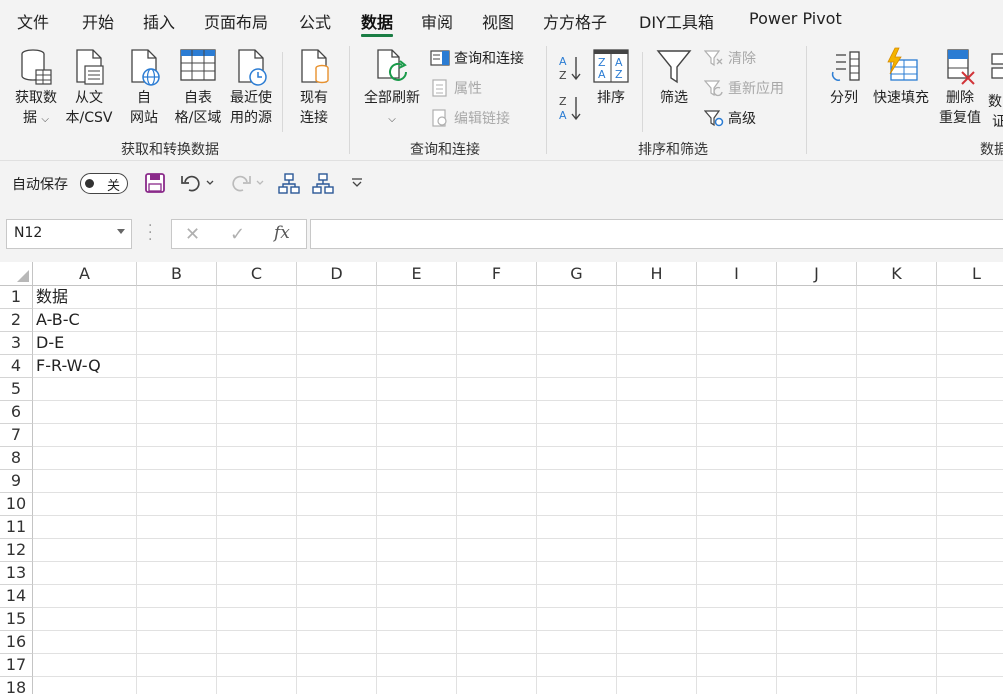 This screenshot has width=1003, height=694. I want to click on cell-k7, so click(897, 435).